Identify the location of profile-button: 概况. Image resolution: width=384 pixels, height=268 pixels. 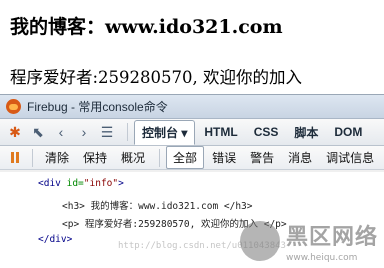
(133, 157).